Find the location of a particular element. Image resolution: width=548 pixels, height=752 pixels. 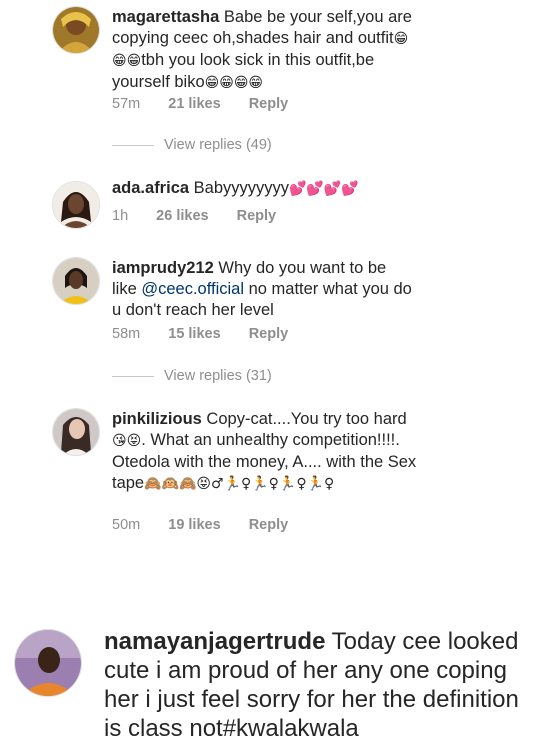

avatar-woman-light-icon is located at coordinates (76, 432).